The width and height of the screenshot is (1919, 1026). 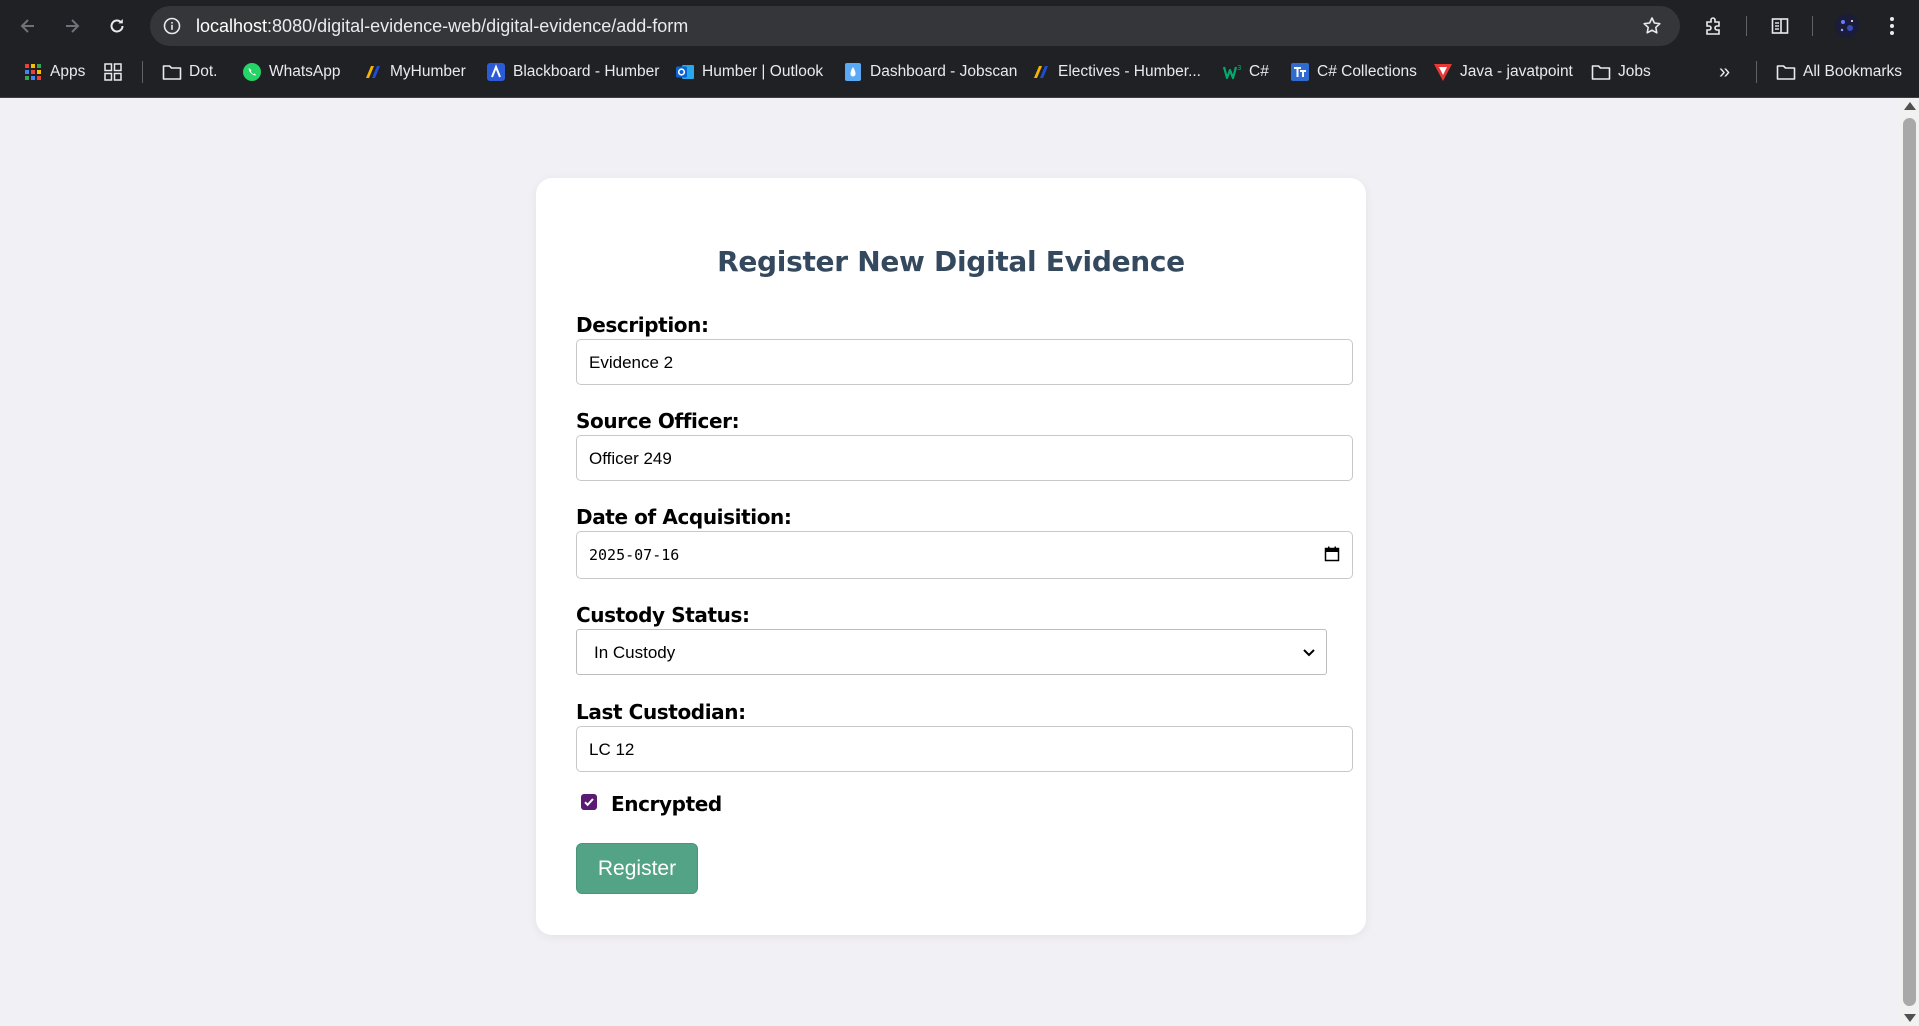 I want to click on date-value: 2025-07-16, so click(x=634, y=555).